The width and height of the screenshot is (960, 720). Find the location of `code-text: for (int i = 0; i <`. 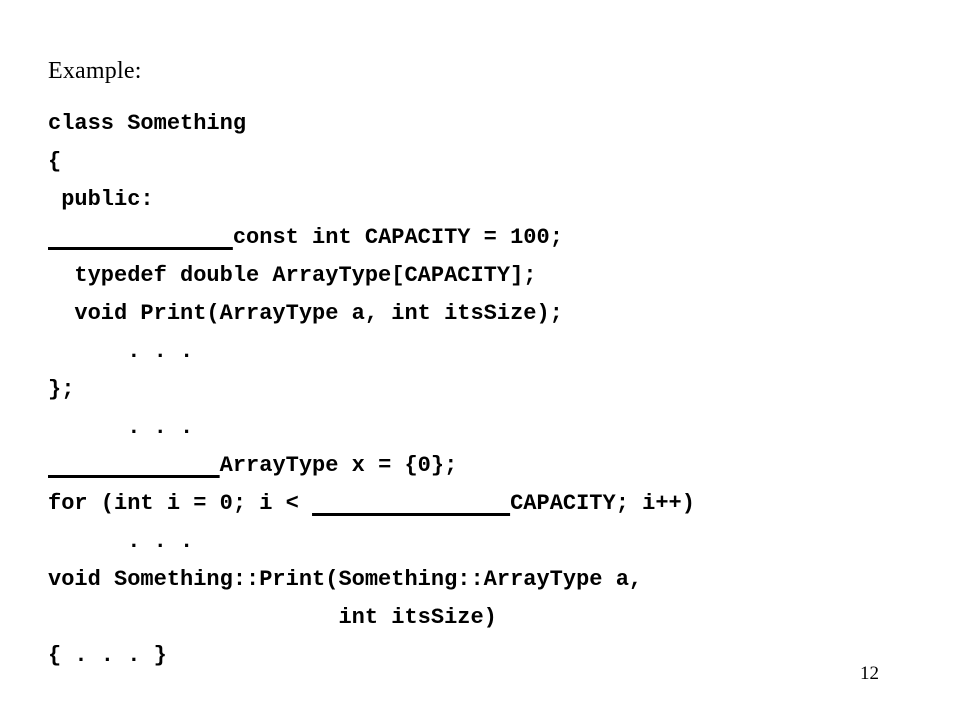

code-text: for (int i = 0; i < is located at coordinates (180, 503).